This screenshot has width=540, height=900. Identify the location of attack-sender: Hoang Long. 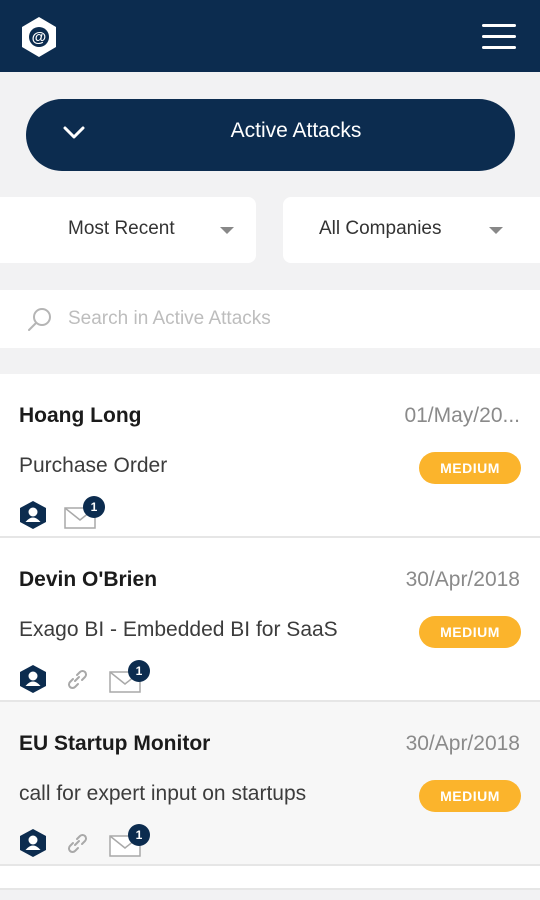
(80, 415).